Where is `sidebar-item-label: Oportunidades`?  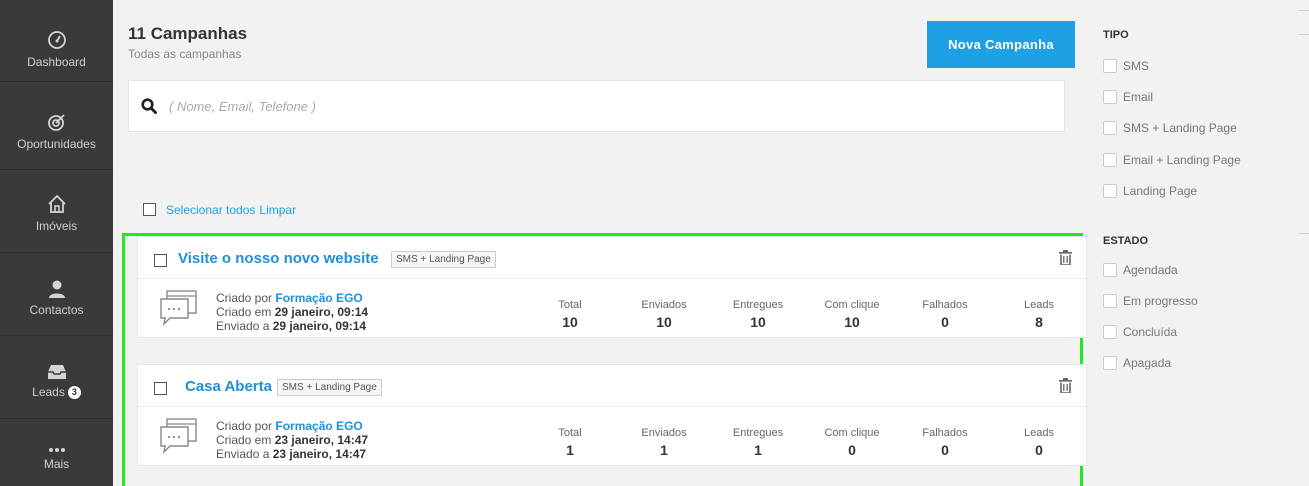
sidebar-item-label: Oportunidades is located at coordinates (56, 144).